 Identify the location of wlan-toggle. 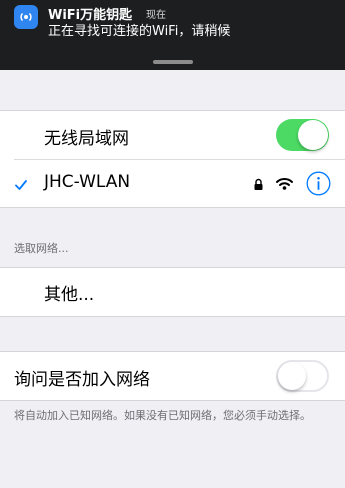
(302, 135).